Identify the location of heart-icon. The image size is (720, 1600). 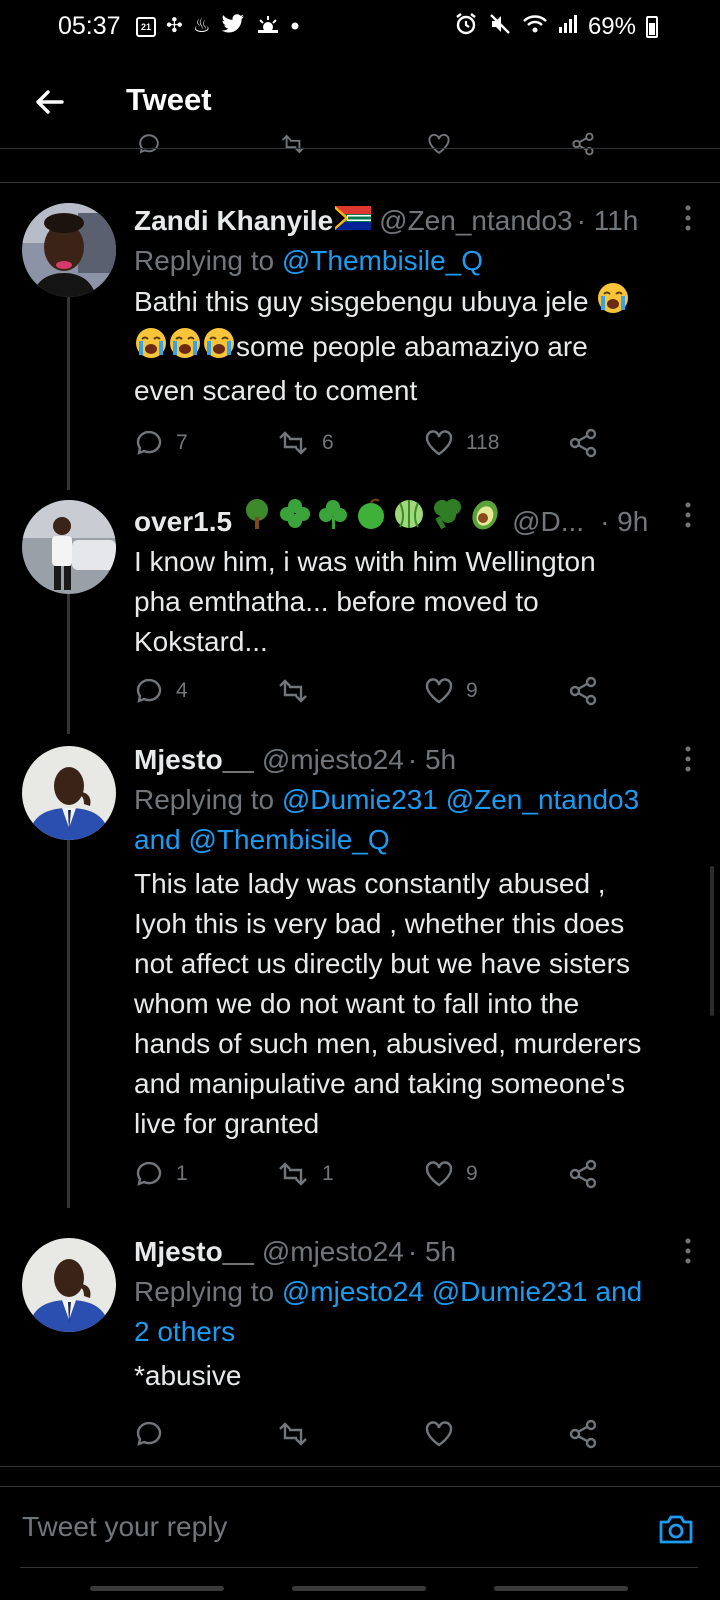
(439, 1434).